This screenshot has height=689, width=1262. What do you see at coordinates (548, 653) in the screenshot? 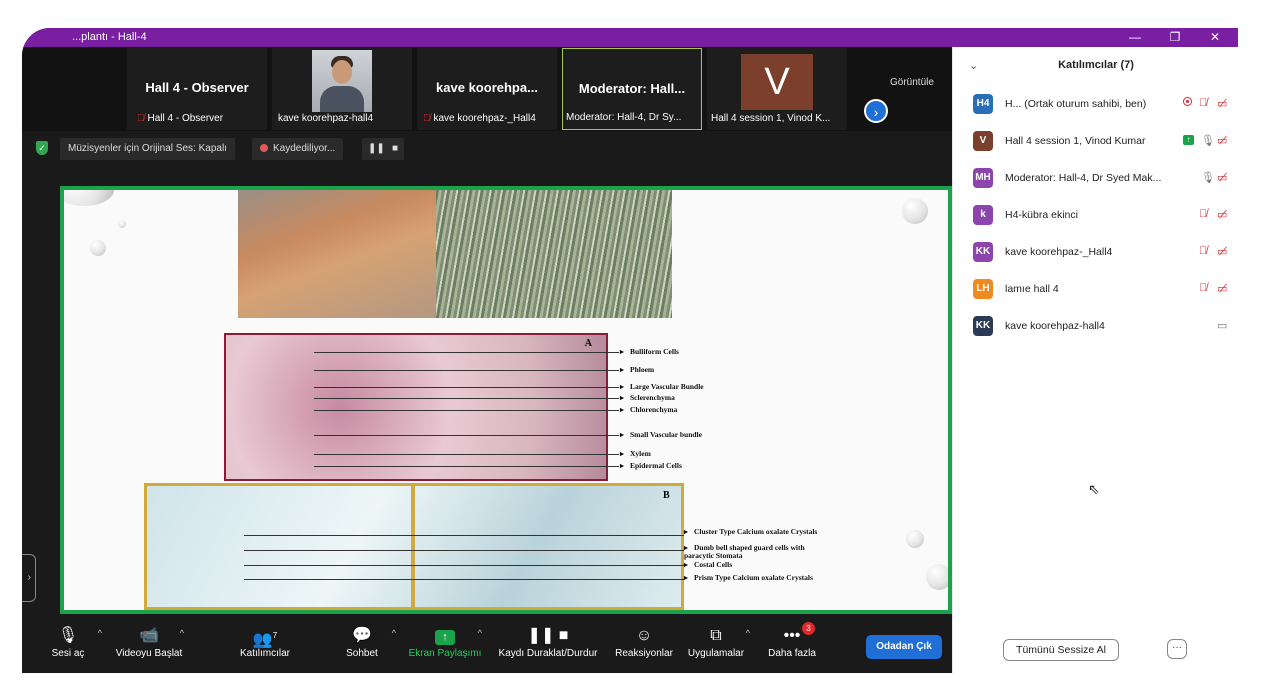
I see `pause-stop-recording-label: Kaydı Duraklat/Durdur` at bounding box center [548, 653].